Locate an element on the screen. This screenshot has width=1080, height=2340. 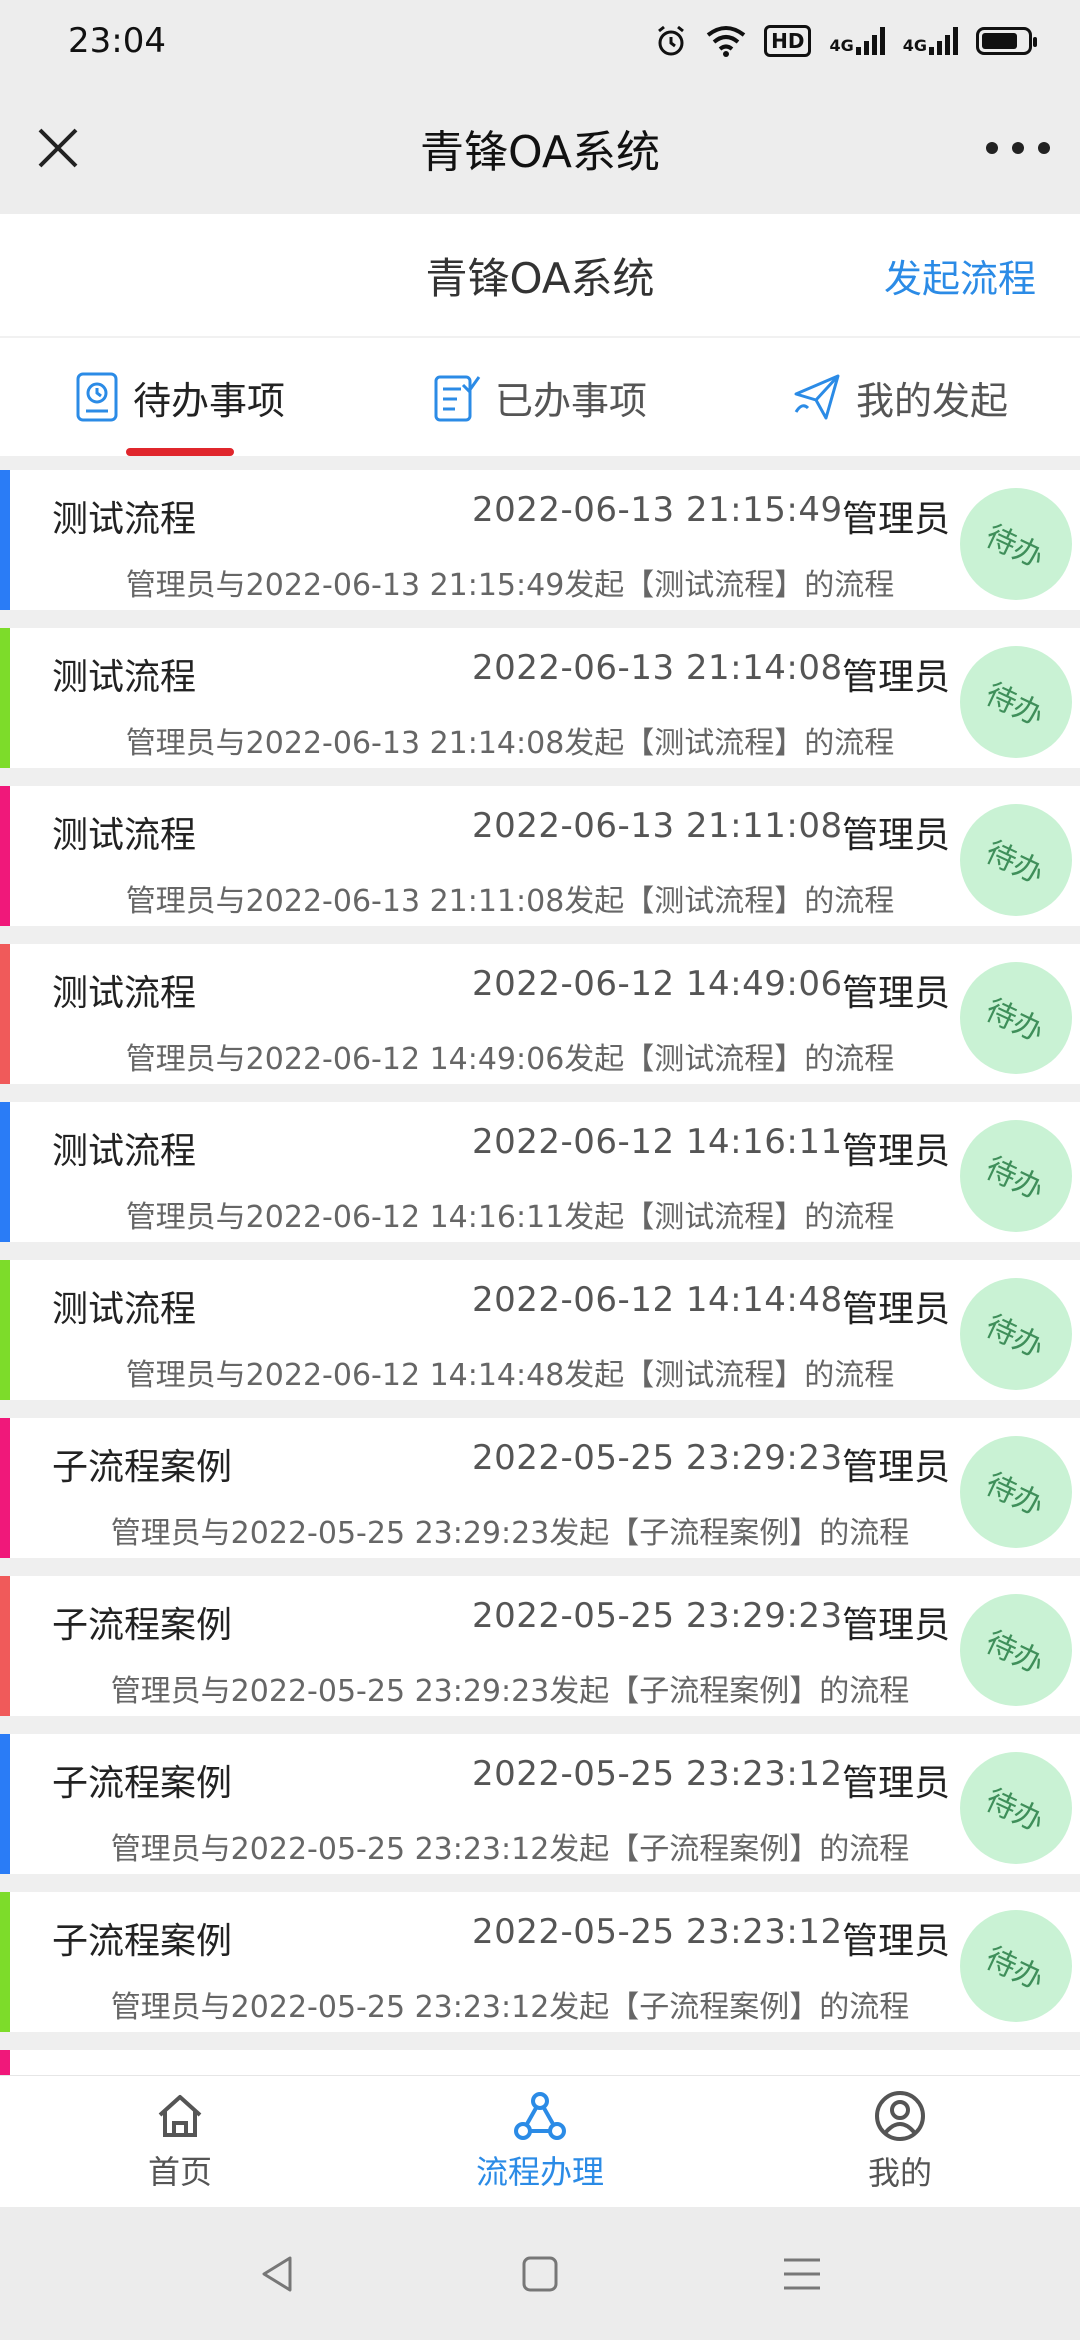
nav-flow: 流程办理 is located at coordinates (540, 2141).